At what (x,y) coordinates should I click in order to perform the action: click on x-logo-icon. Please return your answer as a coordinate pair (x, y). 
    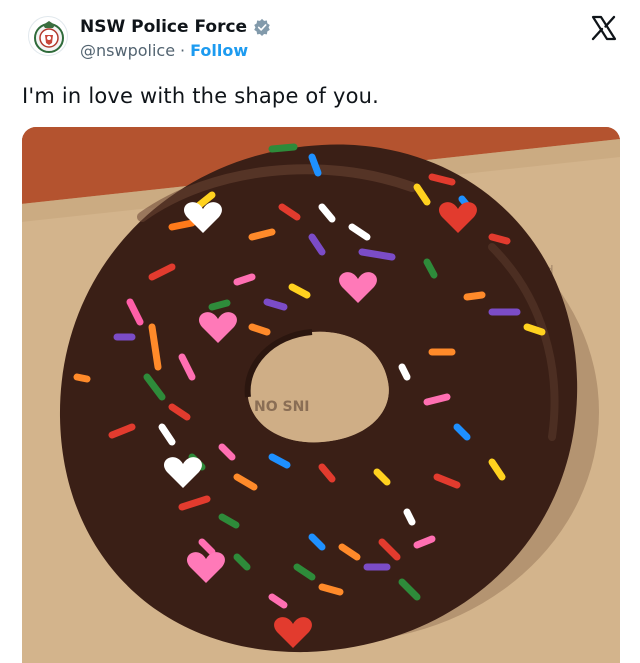
    Looking at the image, I should click on (604, 28).